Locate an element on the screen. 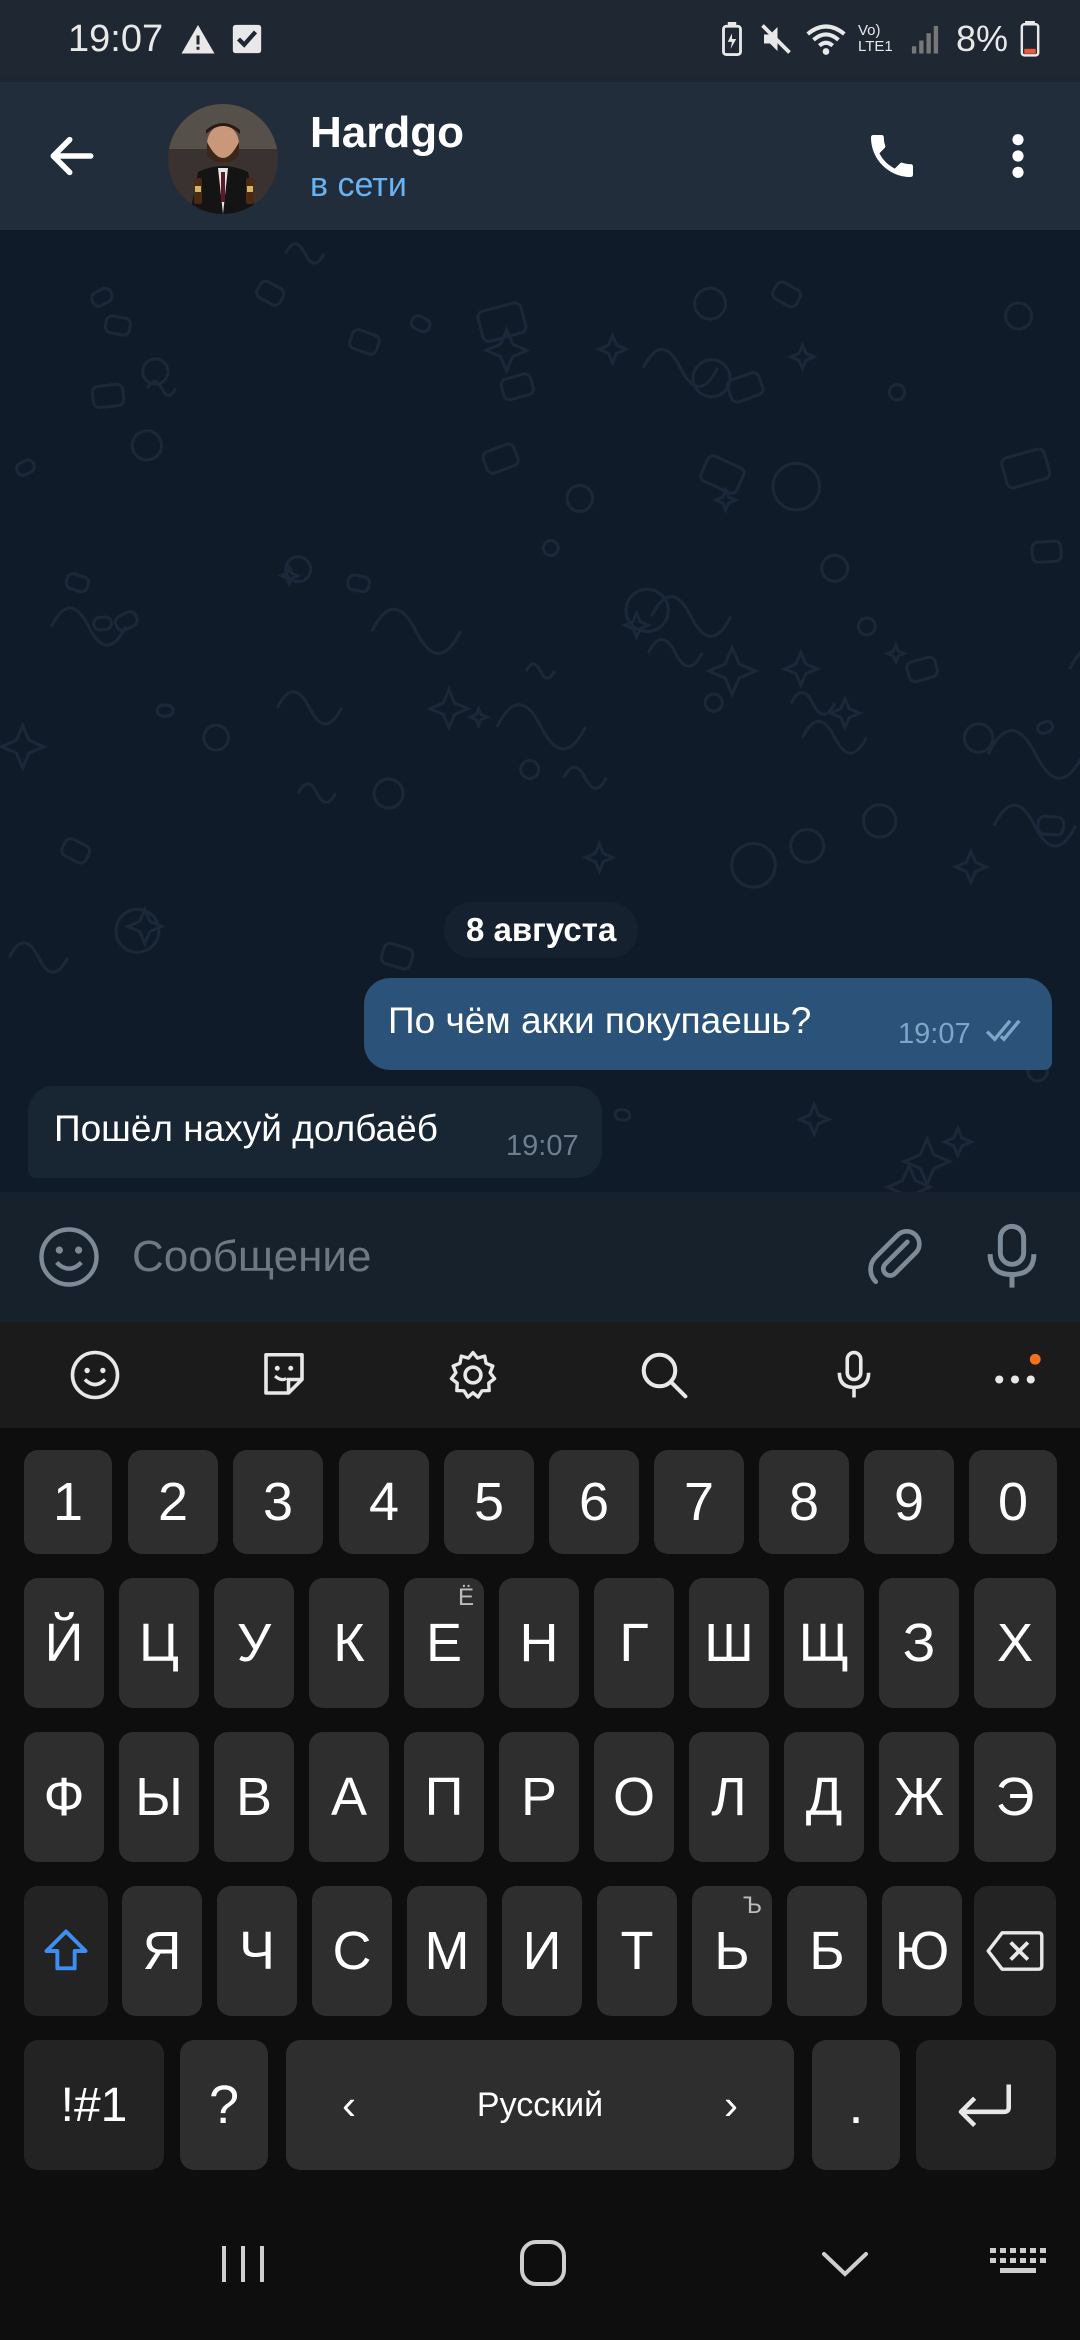 The image size is (1080, 2340). key-й: Й is located at coordinates (64, 1643).